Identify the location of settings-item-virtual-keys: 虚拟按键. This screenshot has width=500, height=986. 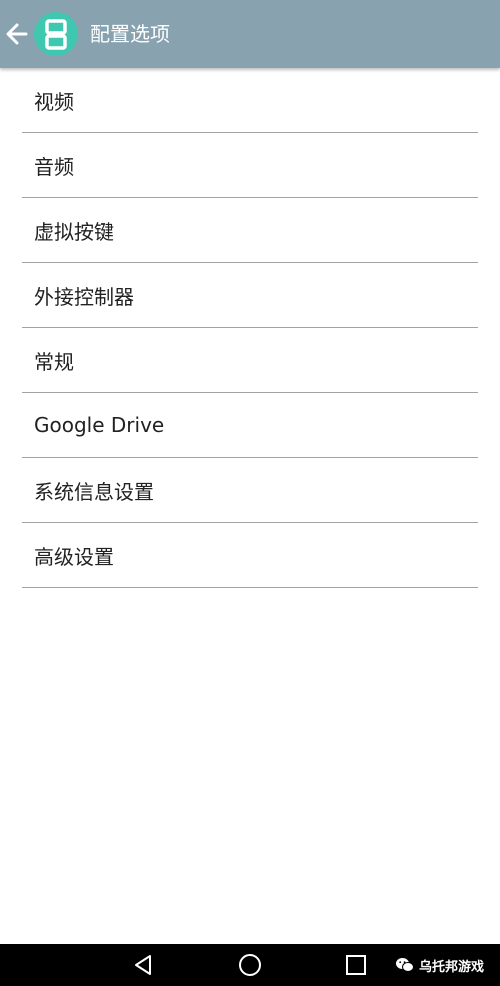
(250, 230).